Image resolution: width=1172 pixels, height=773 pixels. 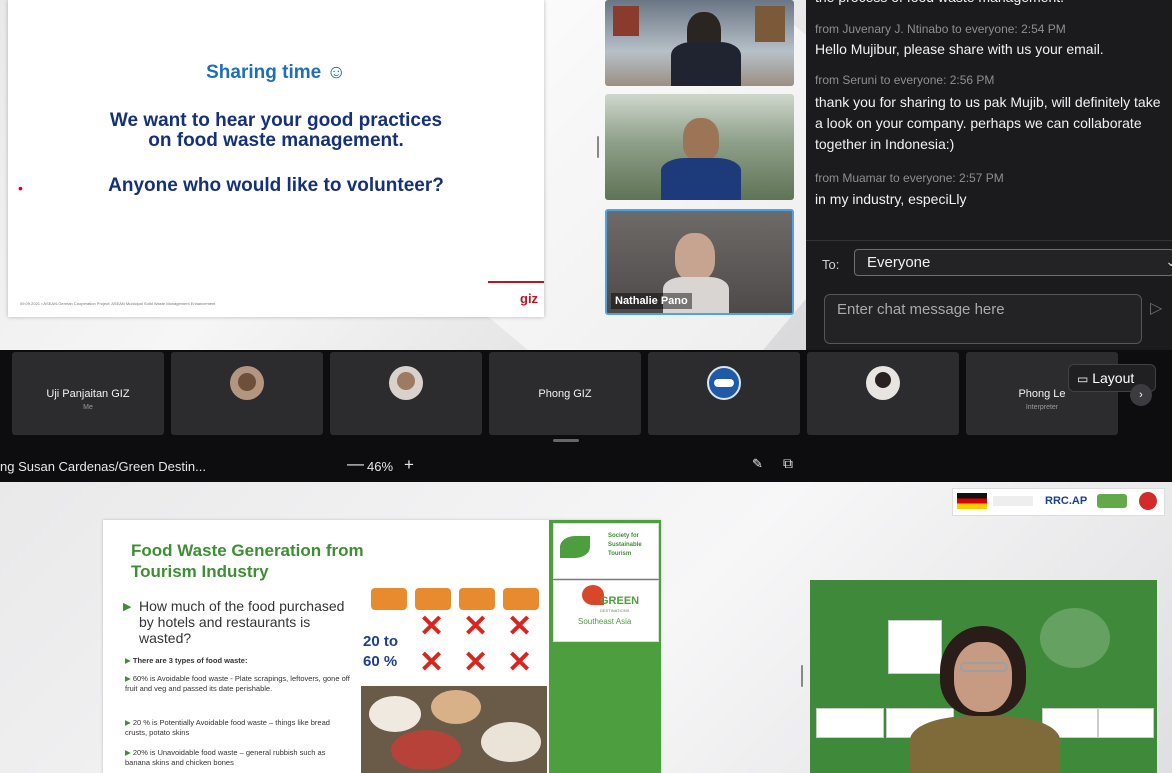 I want to click on partner-logo-strip: RRC.AP, so click(x=1058, y=502).